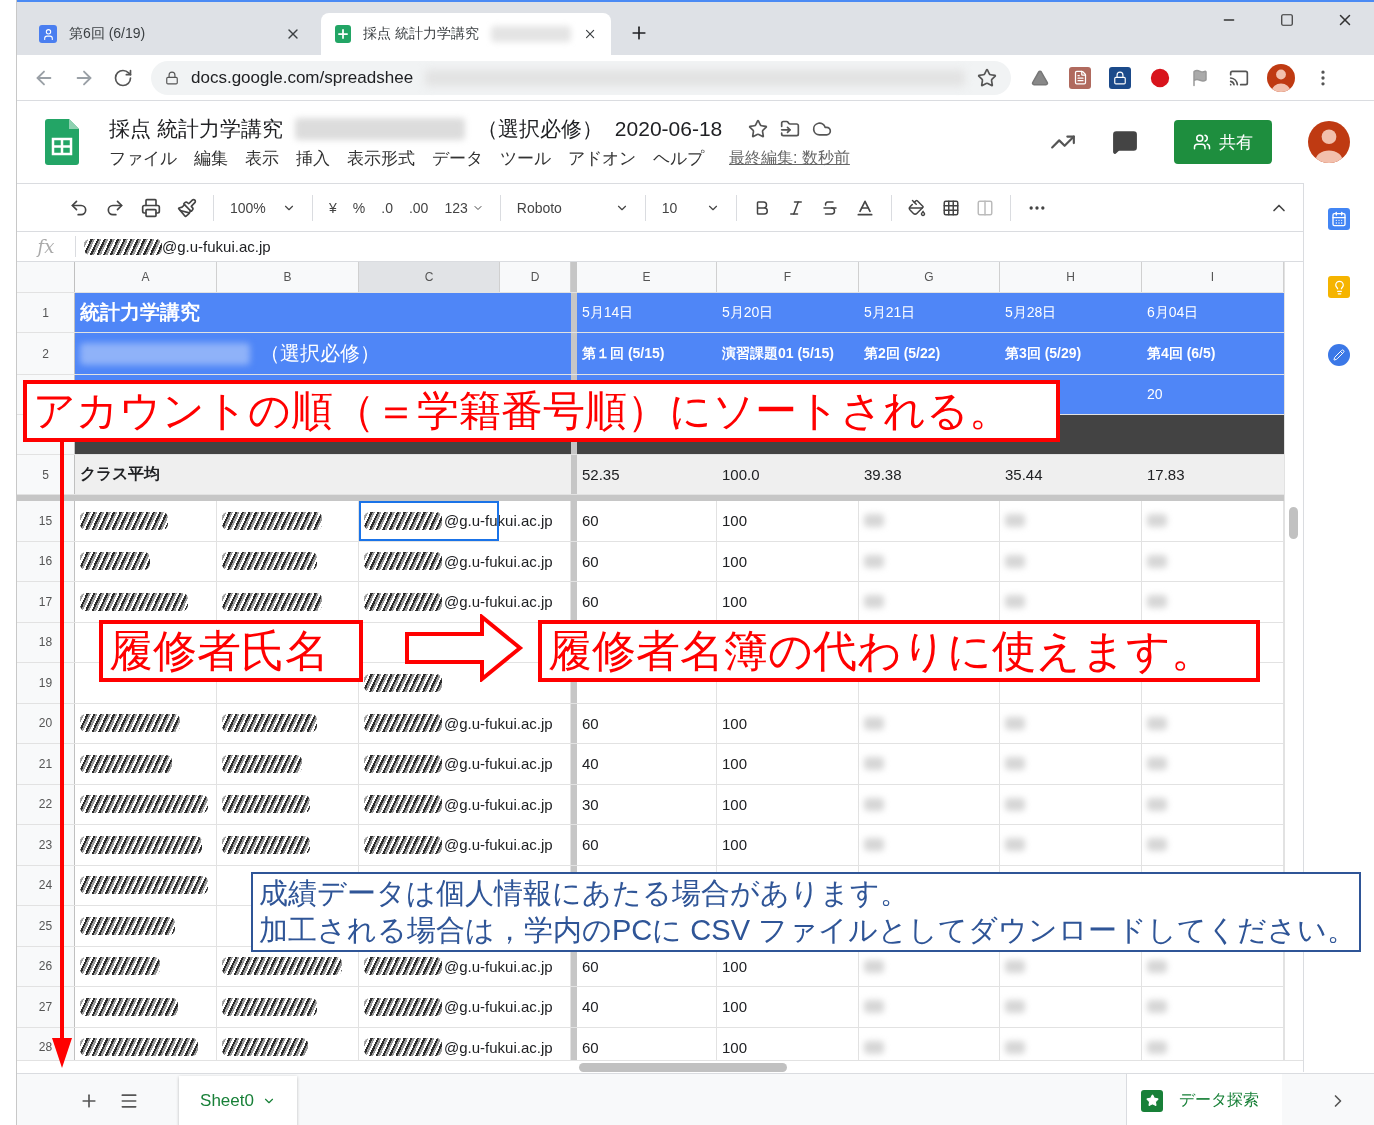 This screenshot has width=1374, height=1125. Describe the element at coordinates (238, 1100) in the screenshot. I see `sheet-tab: Sheet0` at that location.